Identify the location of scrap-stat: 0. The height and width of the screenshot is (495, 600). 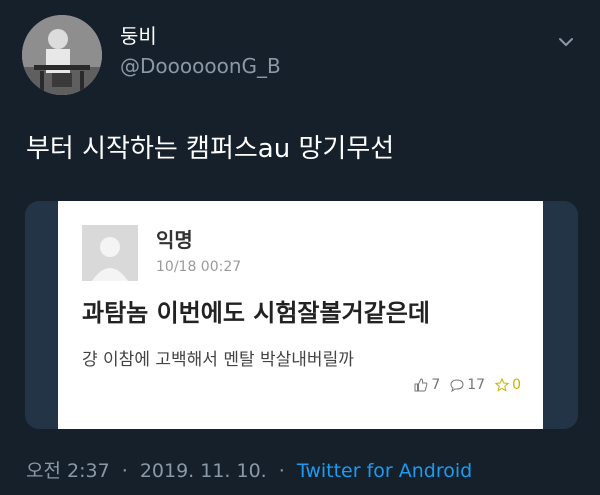
(508, 385).